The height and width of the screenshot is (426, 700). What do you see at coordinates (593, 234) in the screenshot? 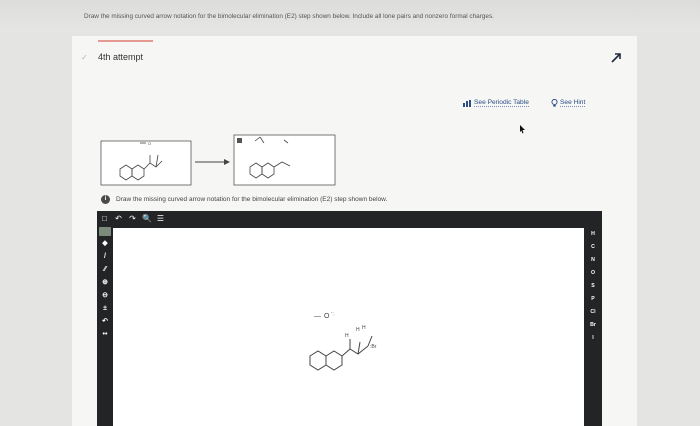
I see `element-h-button: H` at bounding box center [593, 234].